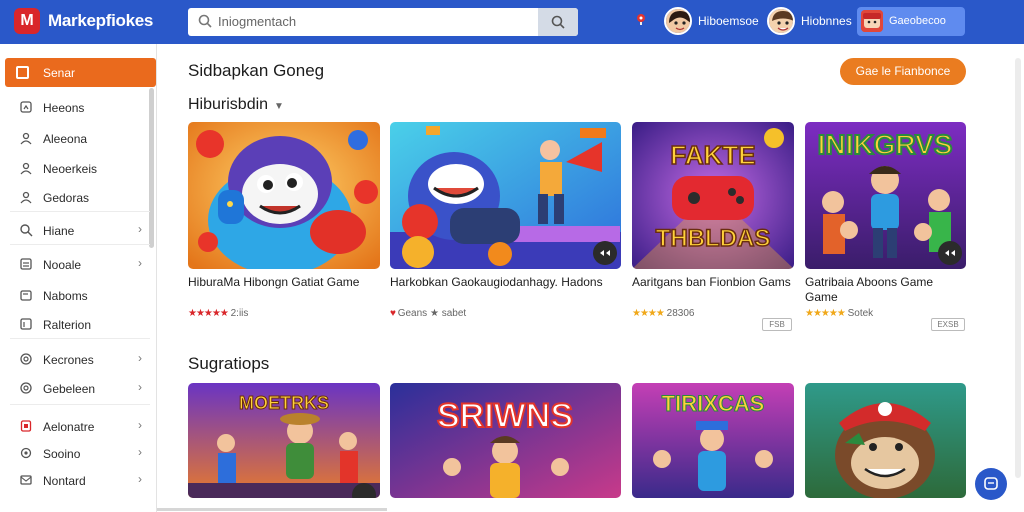 The width and height of the screenshot is (1024, 512). I want to click on sidebar-item-11: Aelonatre ›, so click(75, 426).